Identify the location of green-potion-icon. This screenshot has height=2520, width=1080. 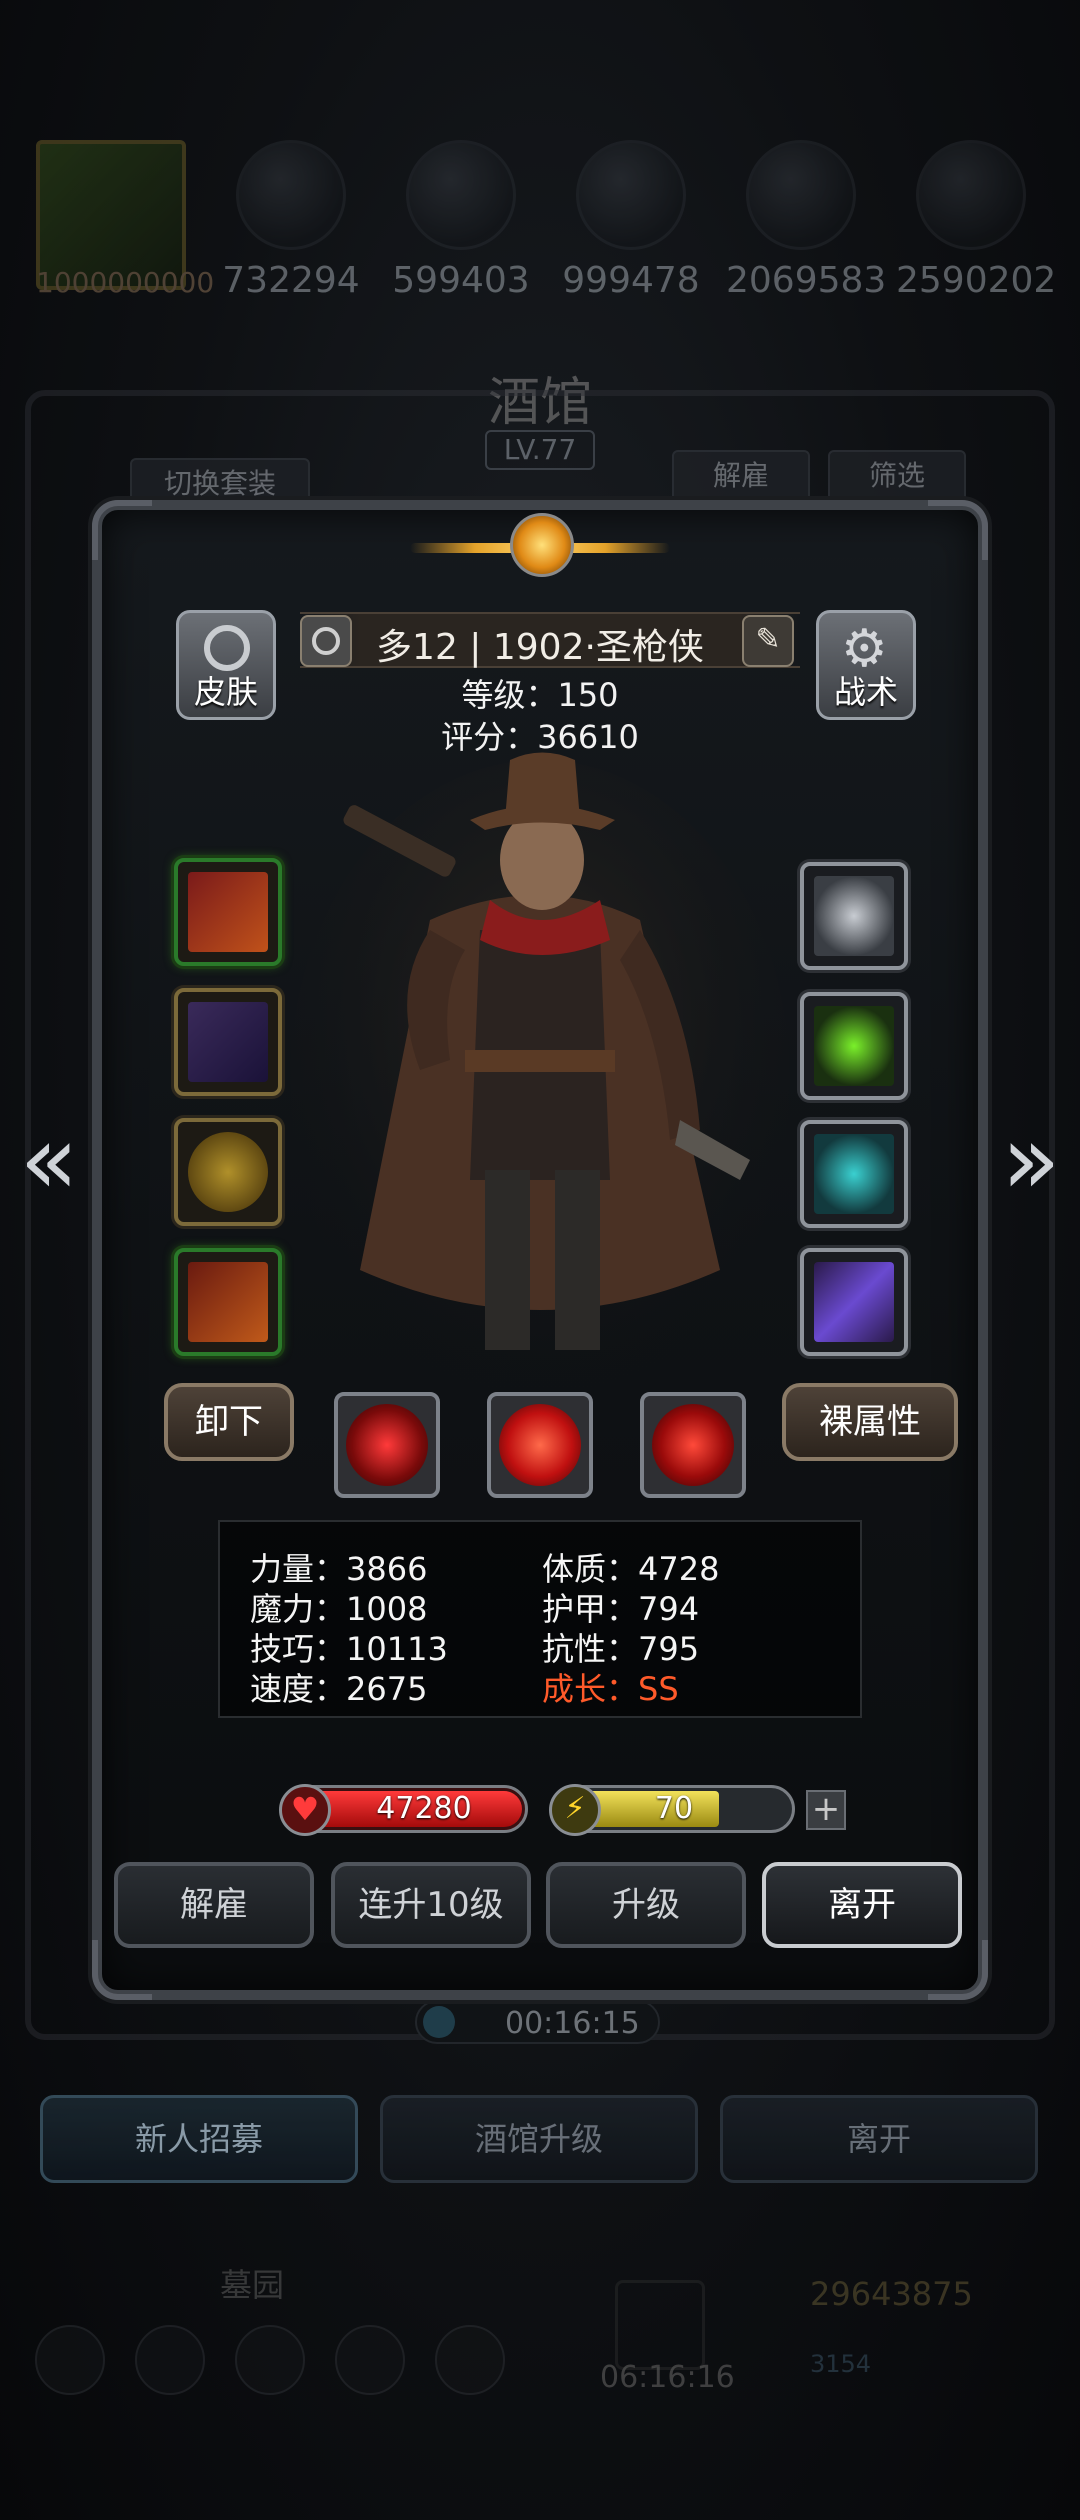
(854, 1046).